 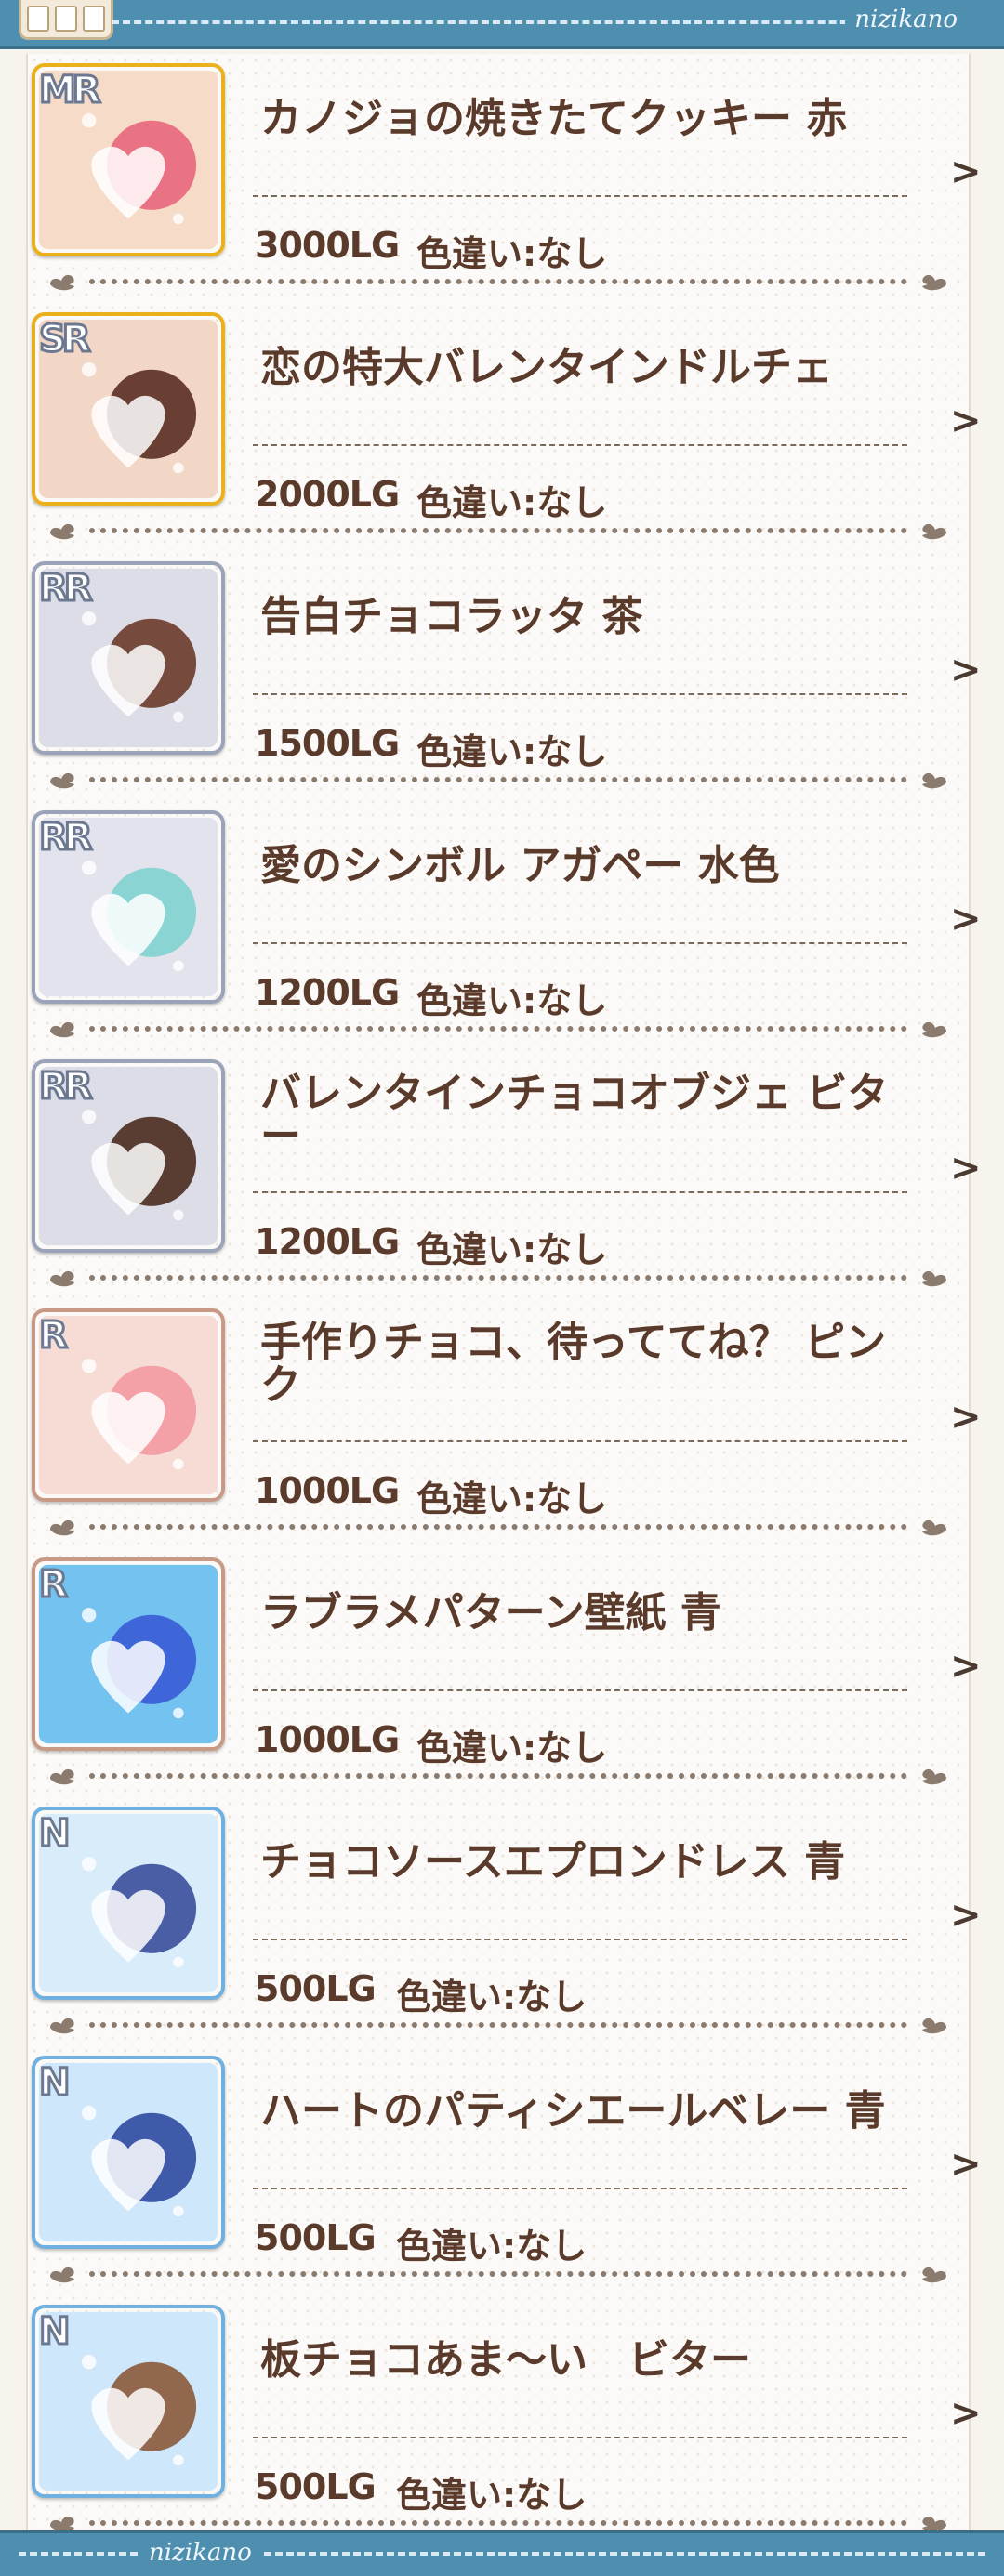 I want to click on rarity-badge: R, so click(x=54, y=1585).